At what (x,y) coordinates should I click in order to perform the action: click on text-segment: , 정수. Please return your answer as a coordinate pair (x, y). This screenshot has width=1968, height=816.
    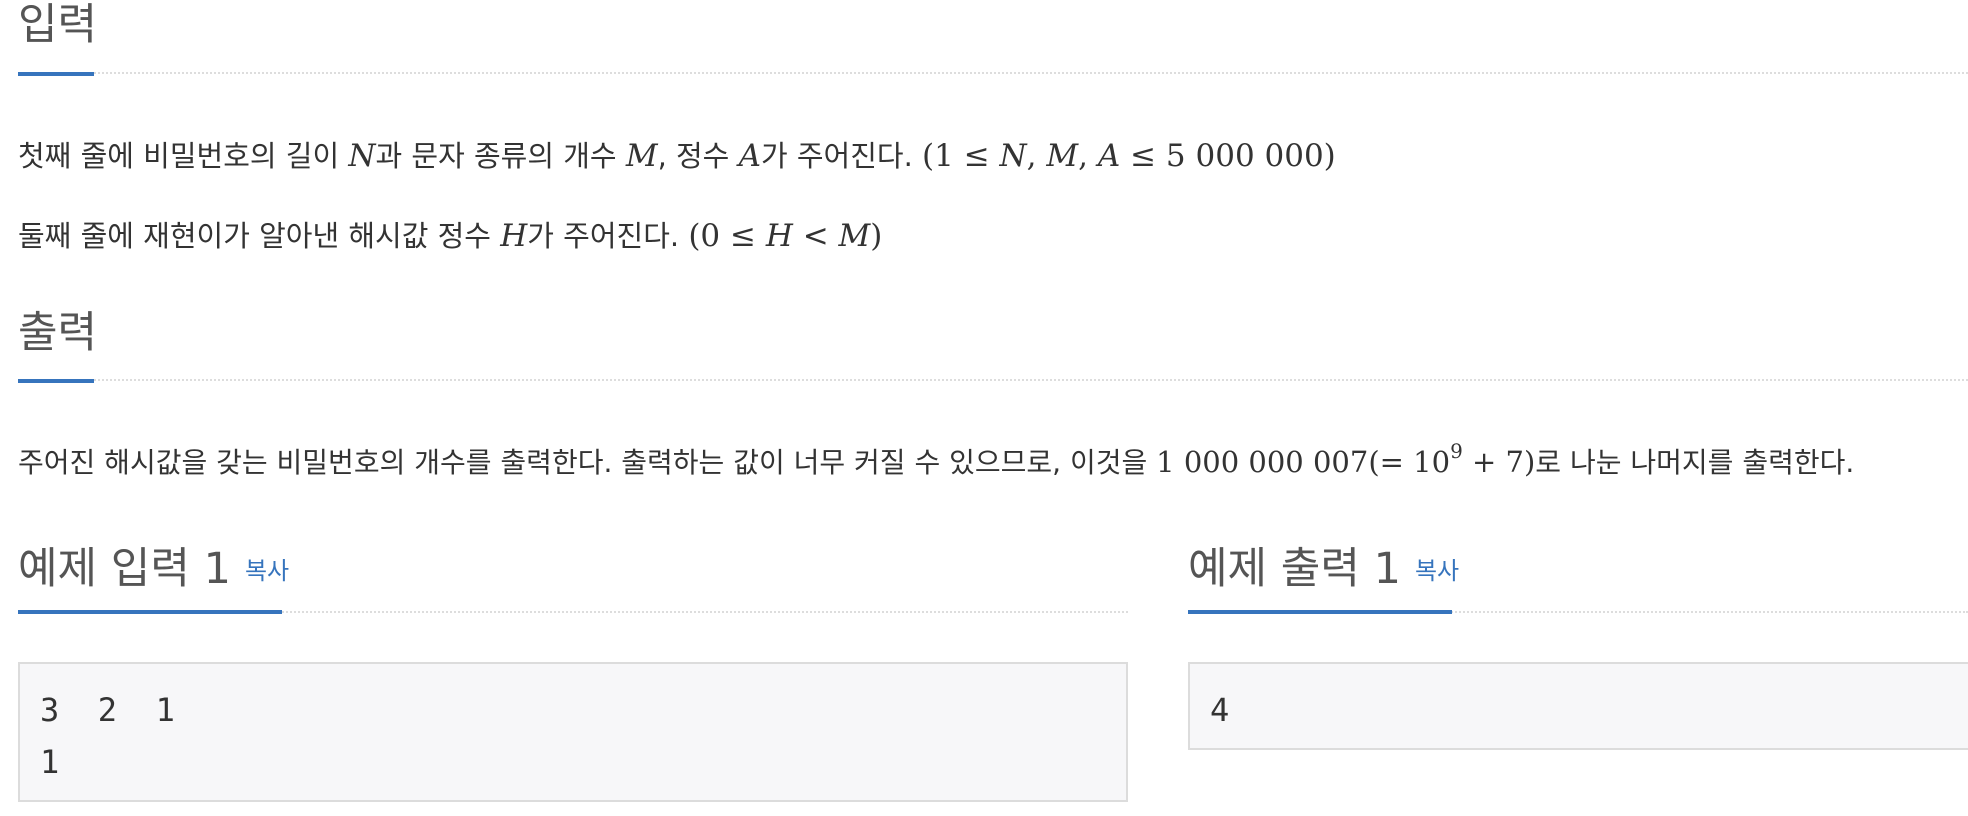
    Looking at the image, I should click on (698, 156).